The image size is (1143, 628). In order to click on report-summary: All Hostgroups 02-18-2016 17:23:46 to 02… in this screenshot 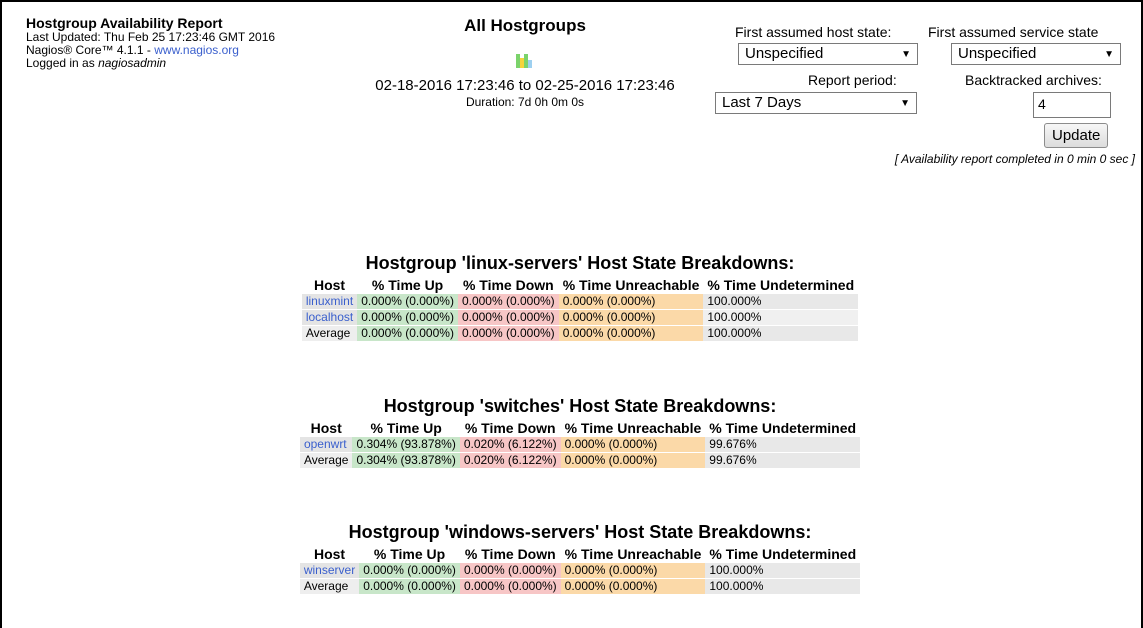, I will do `click(525, 62)`.